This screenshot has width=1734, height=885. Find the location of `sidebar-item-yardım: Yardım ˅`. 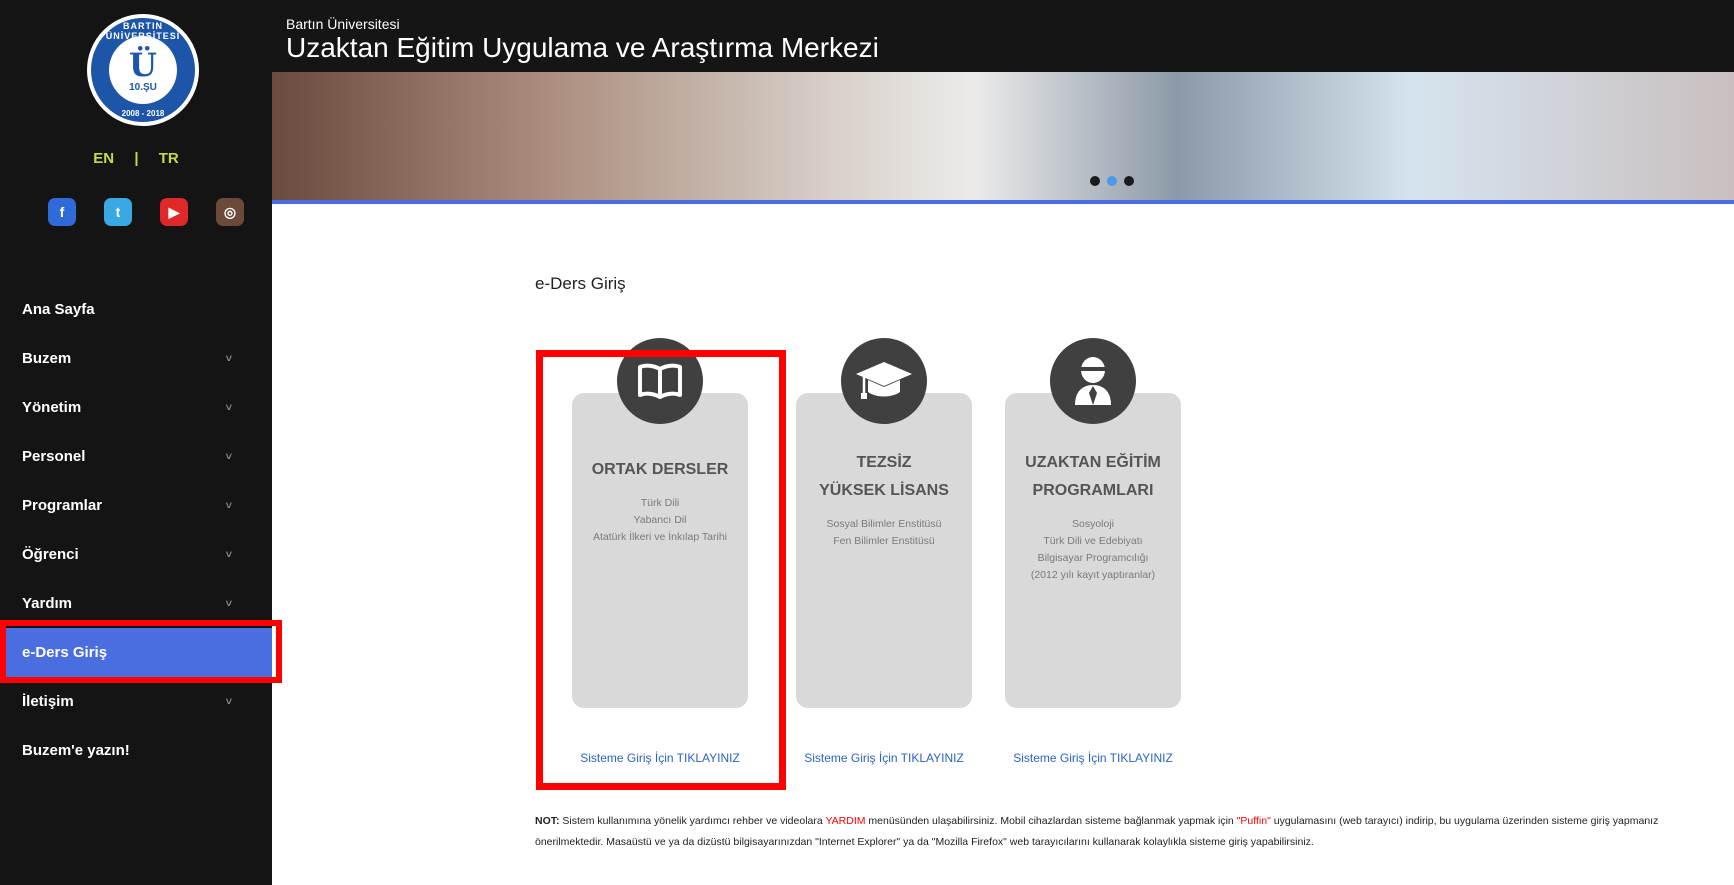

sidebar-item-yardım: Yardım ˅ is located at coordinates (136, 603).